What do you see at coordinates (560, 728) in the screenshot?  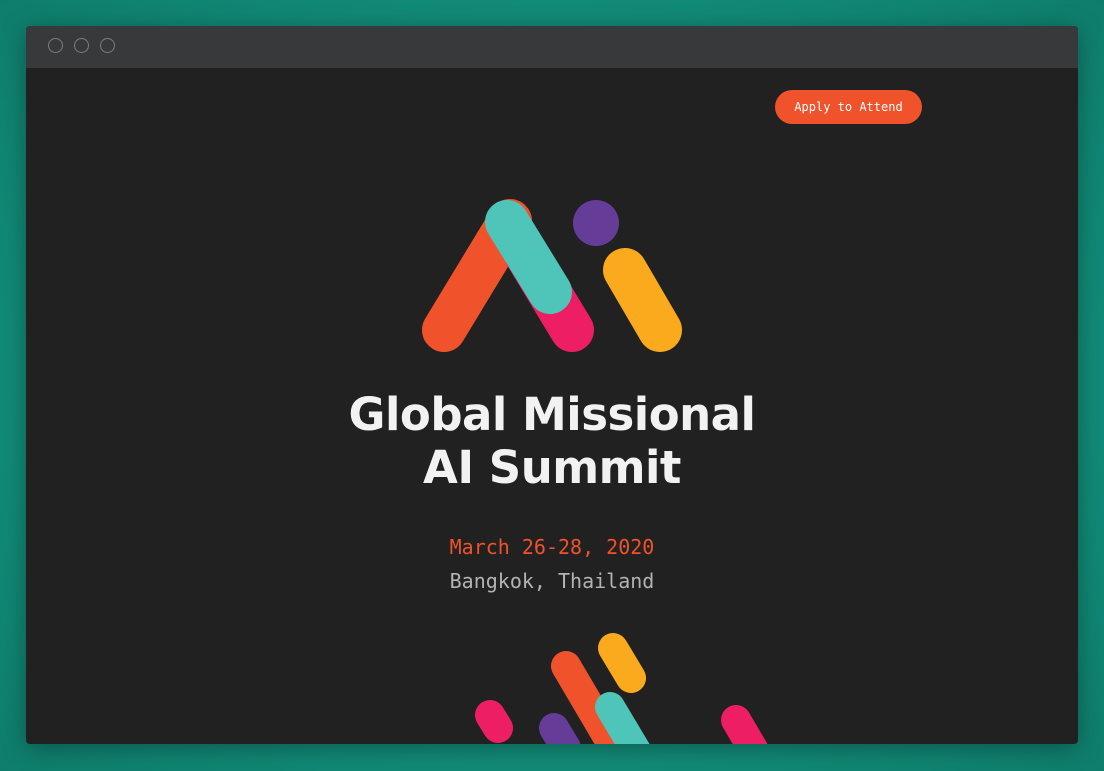 I see `deco-purple-stroke` at bounding box center [560, 728].